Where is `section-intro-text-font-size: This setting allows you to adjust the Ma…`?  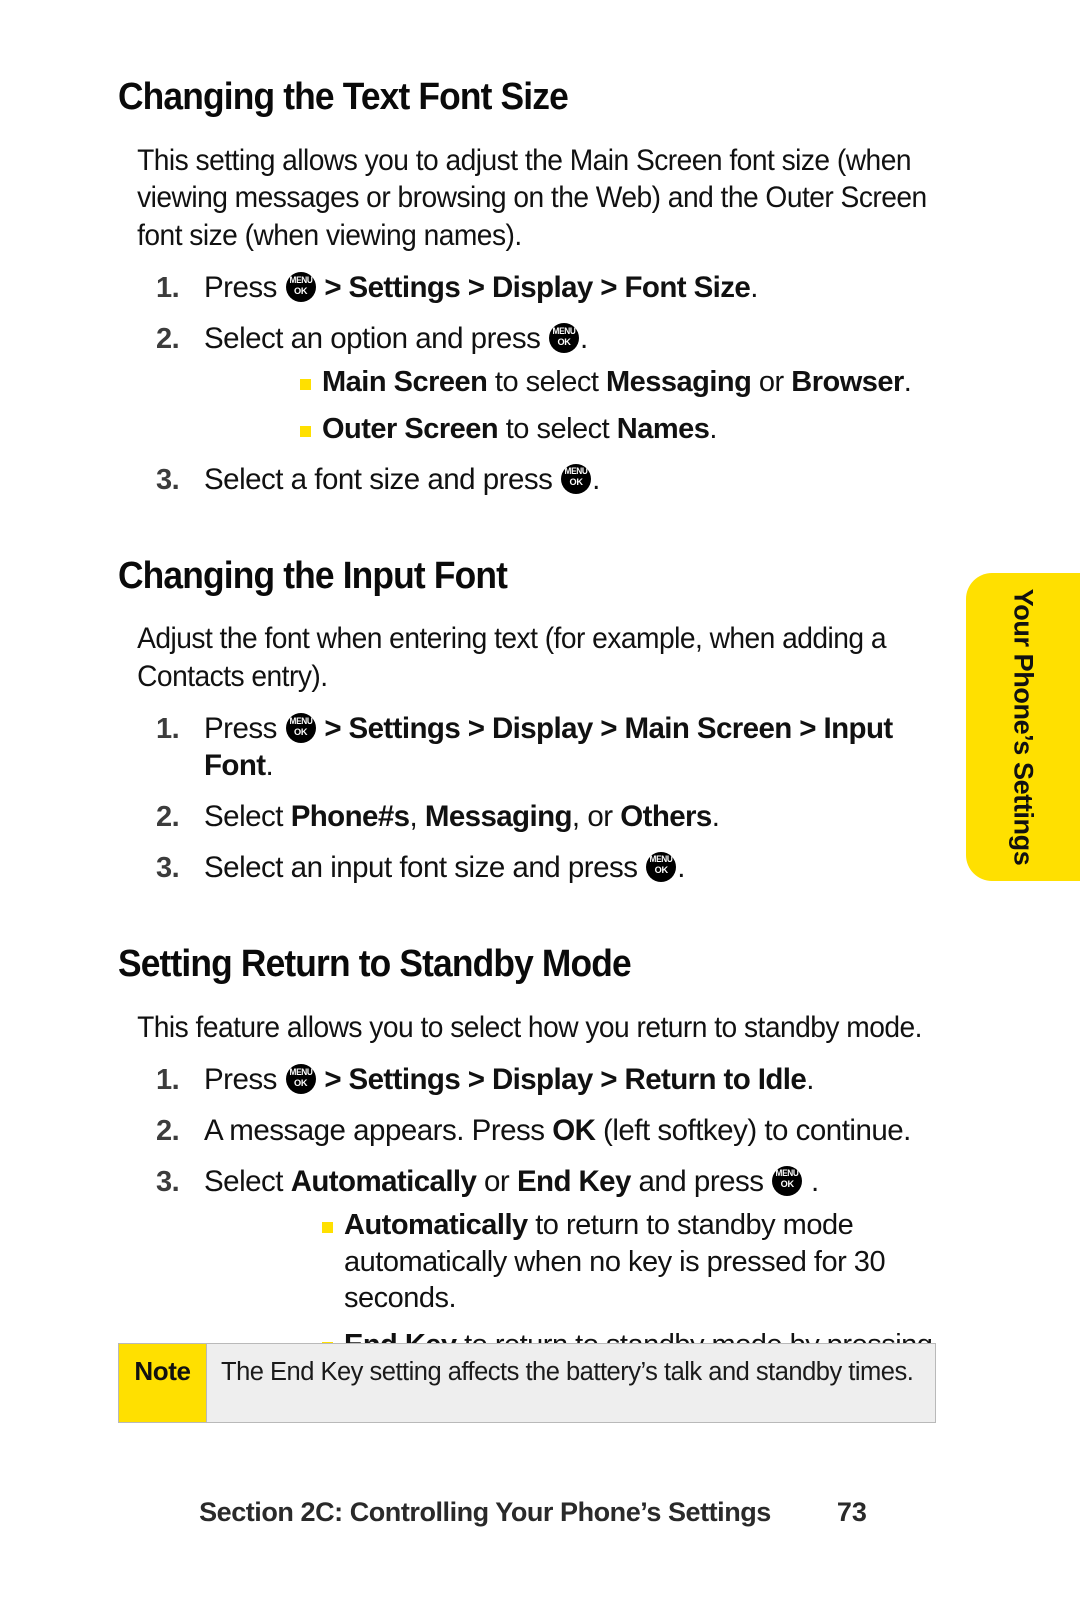 section-intro-text-font-size: This setting allows you to adjust the Ma… is located at coordinates (532, 197).